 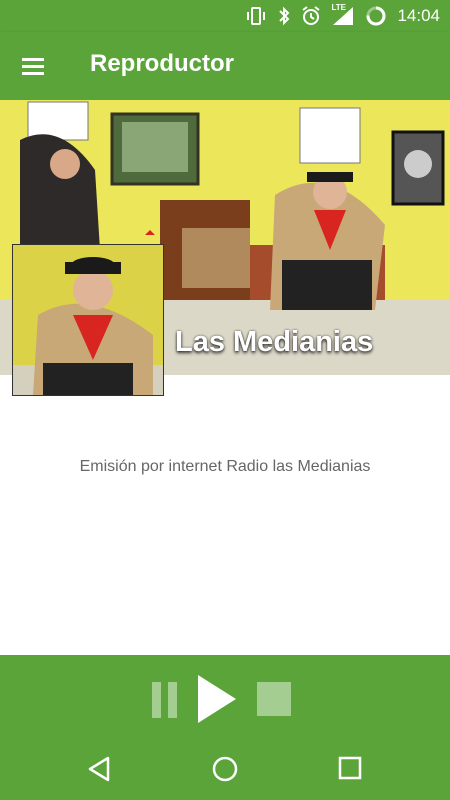 I want to click on play-icon, so click(x=216, y=699).